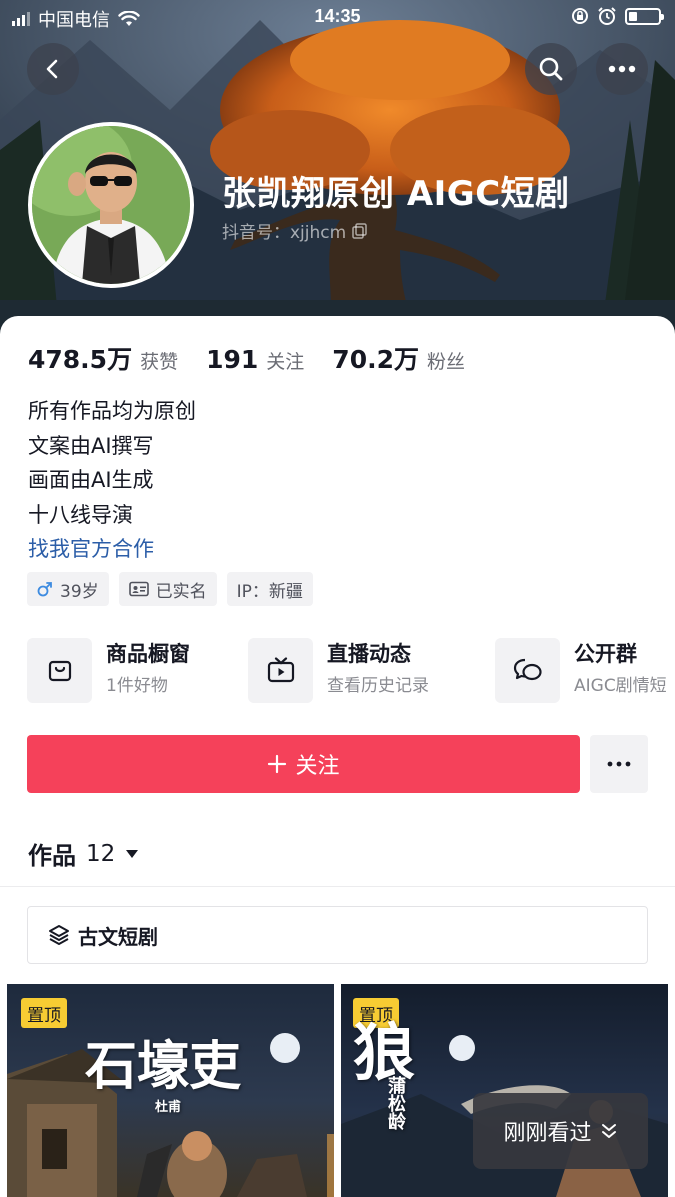  I want to click on avatar-portrait-image, so click(111, 205).